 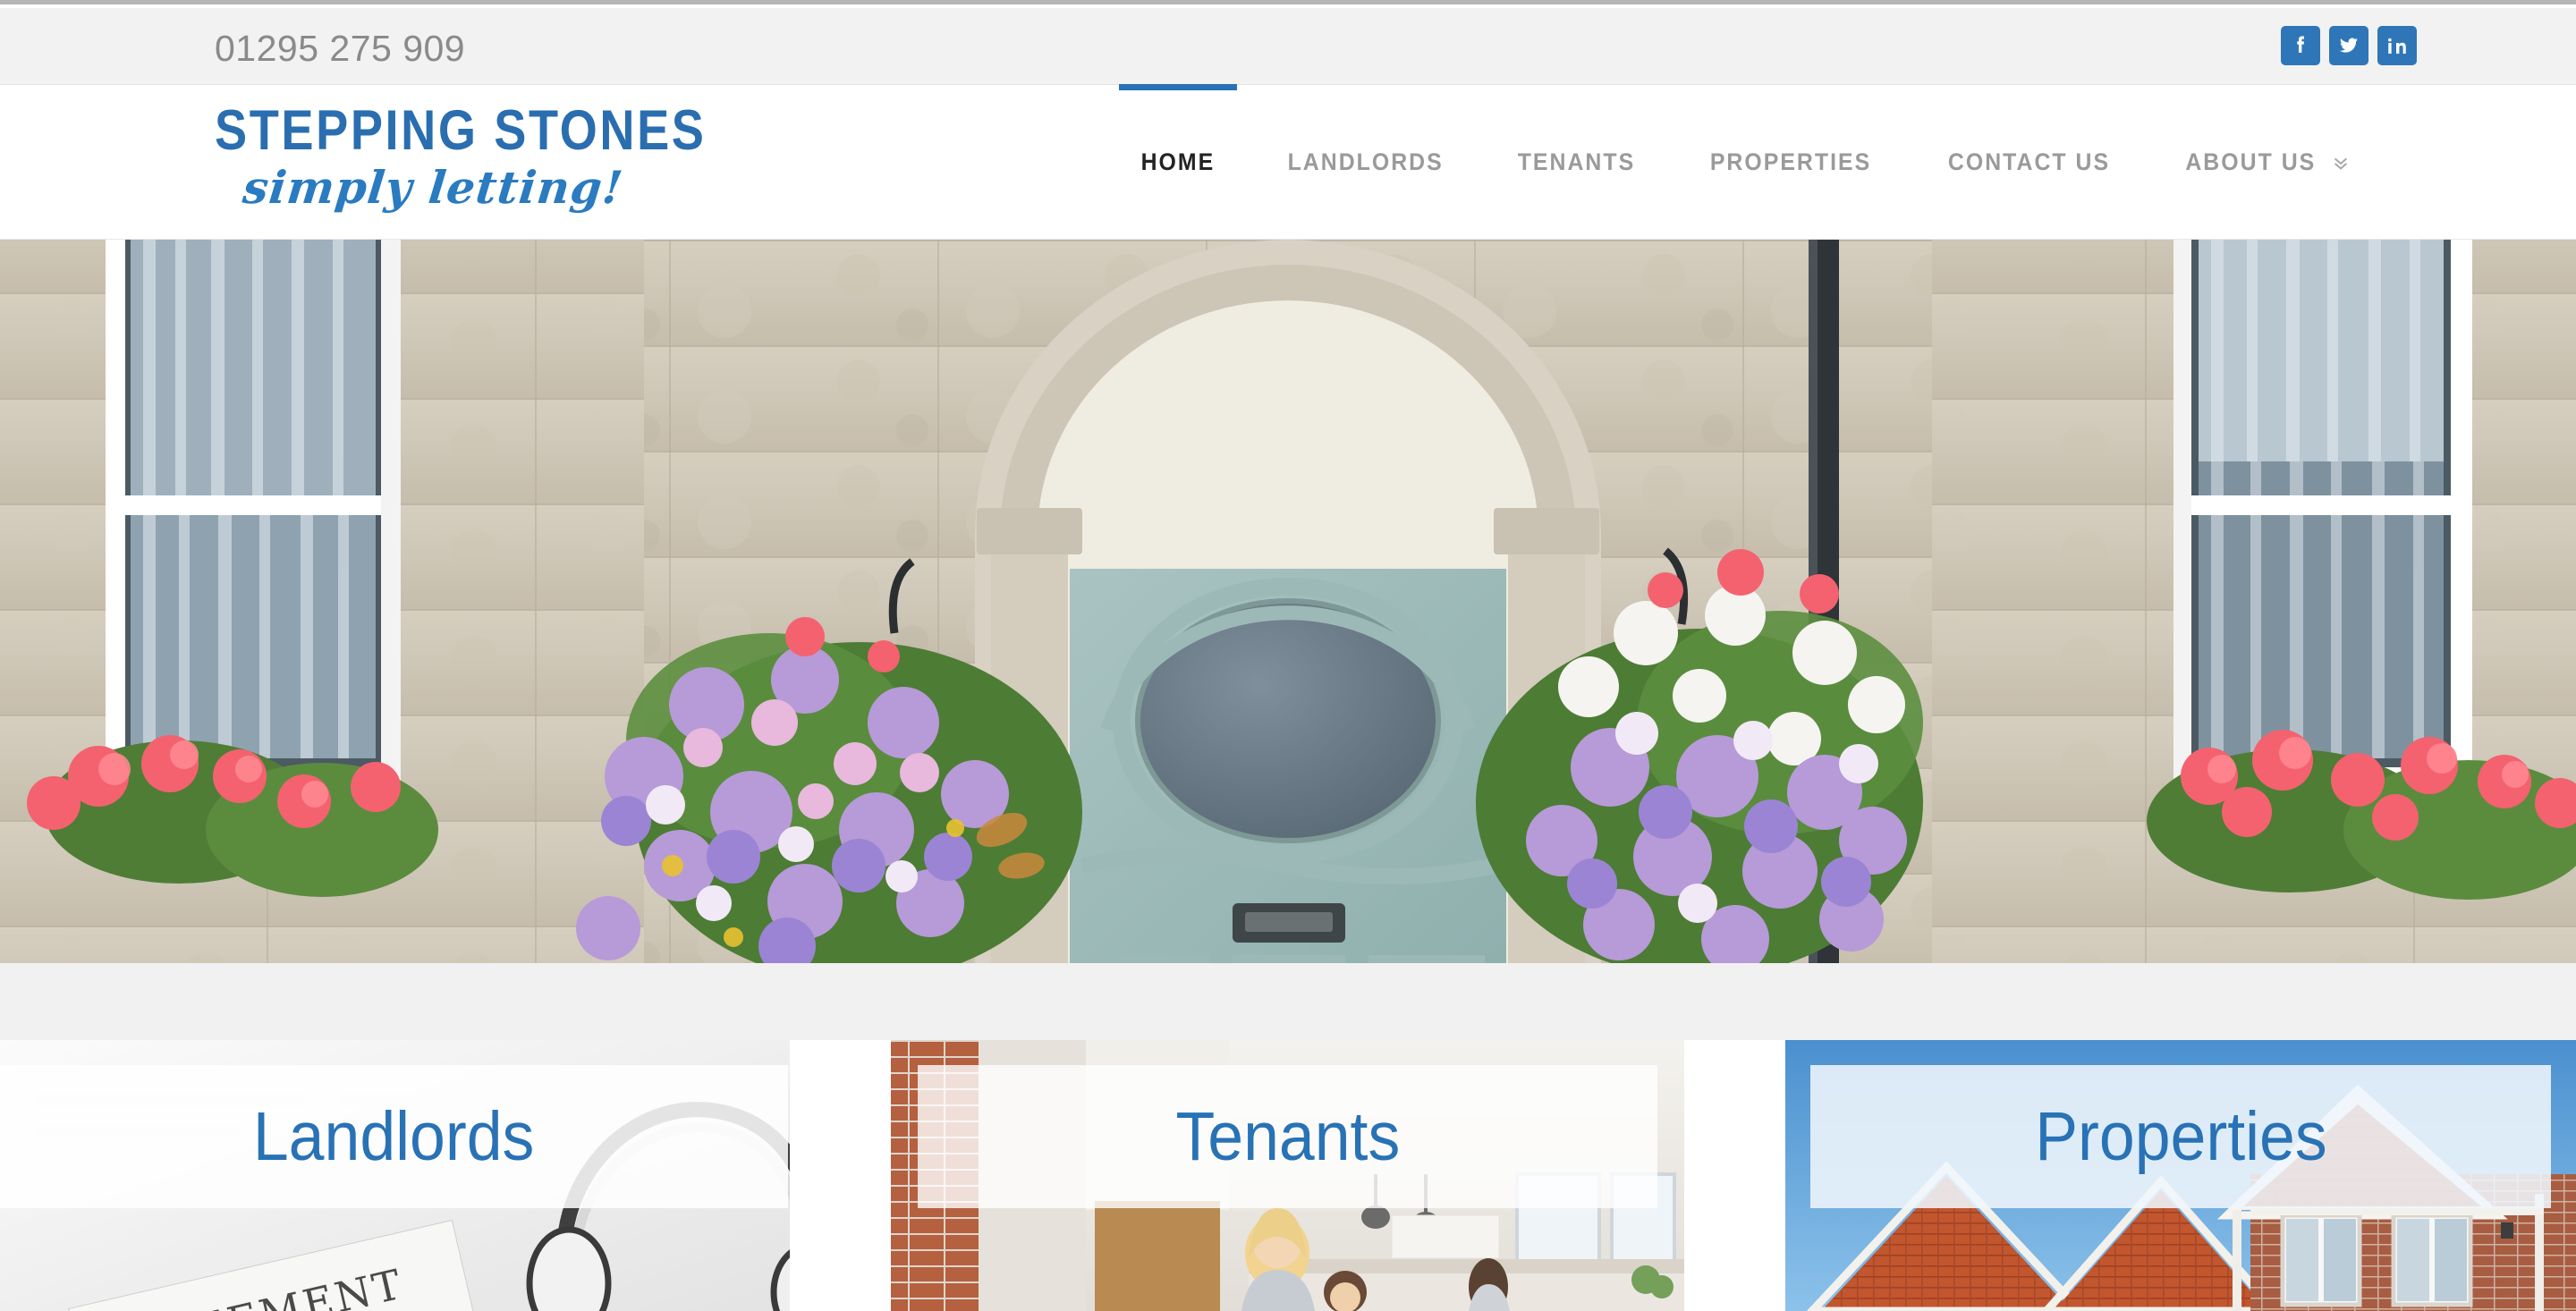 I want to click on nav-item-home: HOME, so click(x=1178, y=162).